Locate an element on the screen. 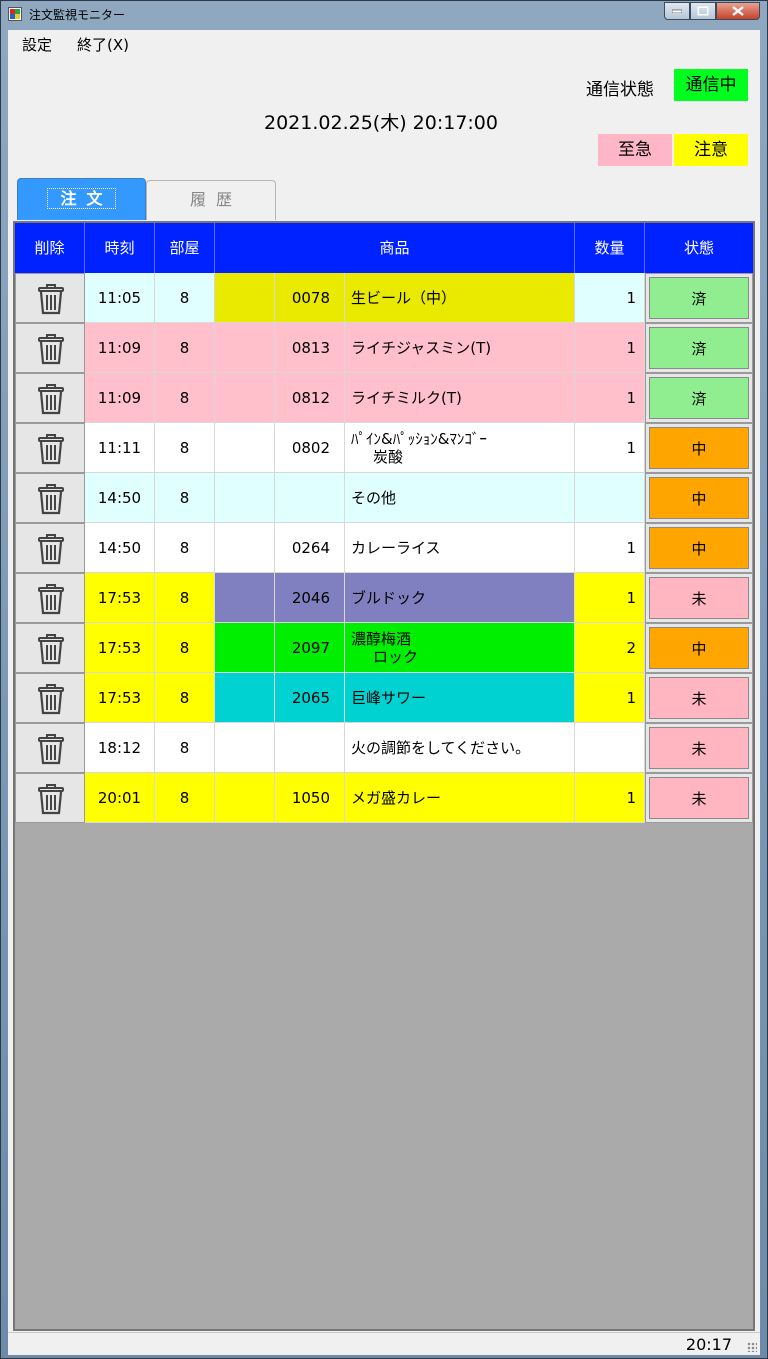  table-row: 11:11 8 0802 ﾊﾟｲﾝ&ﾊﾟｯｼｮﾝ&ﾏﾝｺﾞｰ 炭酸 1 中 is located at coordinates (384, 448).